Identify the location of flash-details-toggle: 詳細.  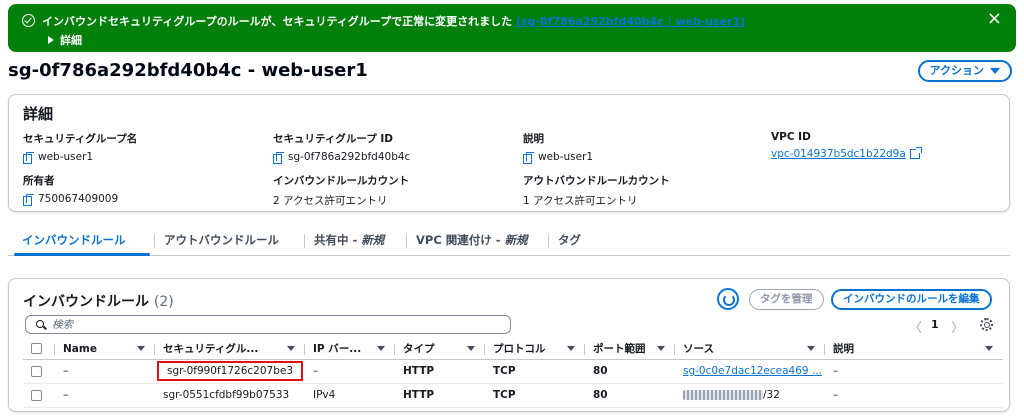
(65, 40).